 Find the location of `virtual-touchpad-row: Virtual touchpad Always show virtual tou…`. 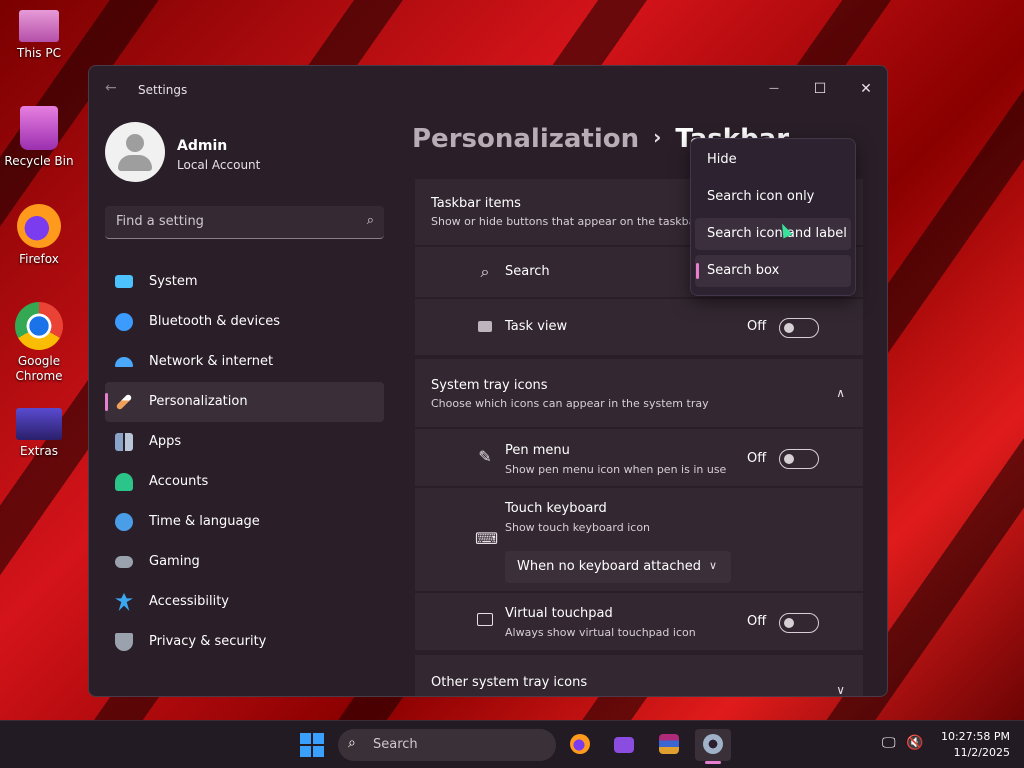

virtual-touchpad-row: Virtual touchpad Always show virtual tou… is located at coordinates (639, 621).